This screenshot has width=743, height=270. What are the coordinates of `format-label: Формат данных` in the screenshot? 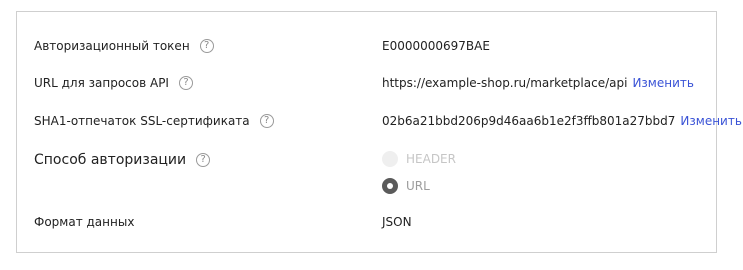 It's located at (84, 222).